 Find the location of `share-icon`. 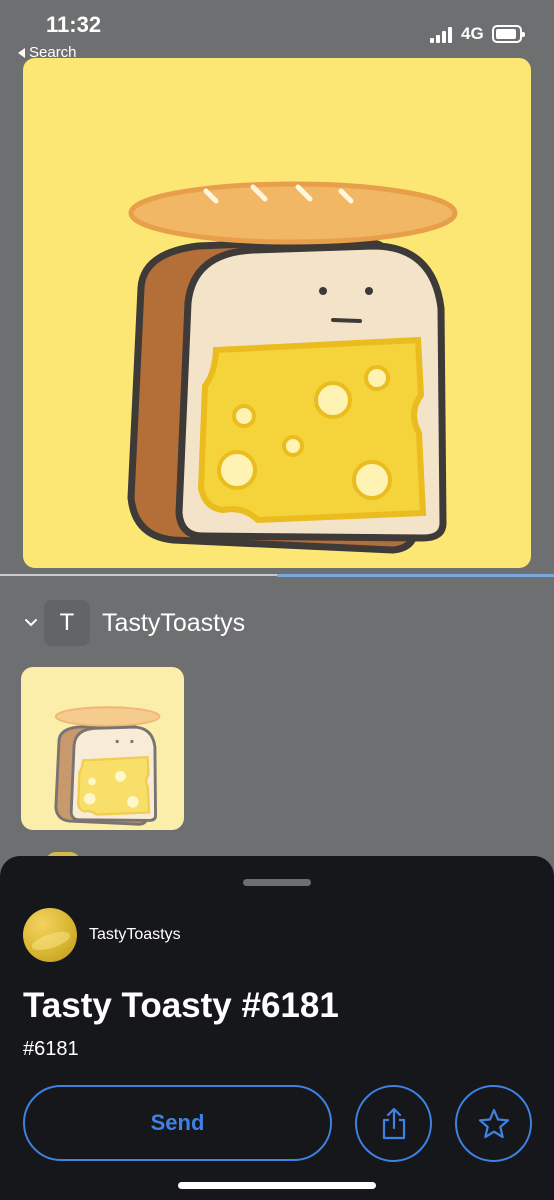

share-icon is located at coordinates (393, 1123).